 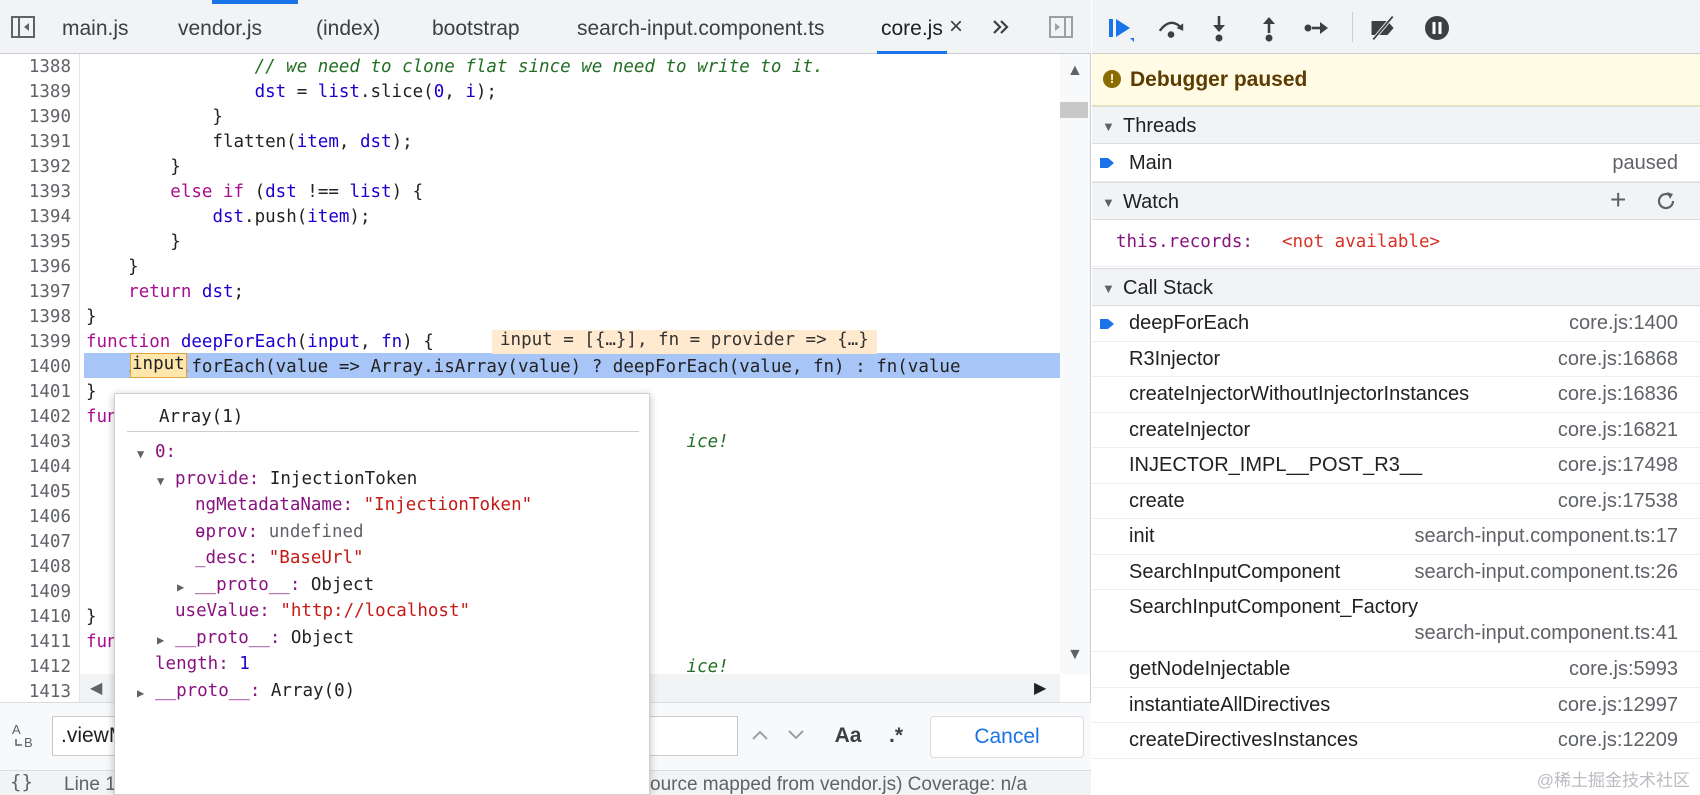 What do you see at coordinates (254, 192) in the screenshot?
I see `code-line: else if (dst !== list) {` at bounding box center [254, 192].